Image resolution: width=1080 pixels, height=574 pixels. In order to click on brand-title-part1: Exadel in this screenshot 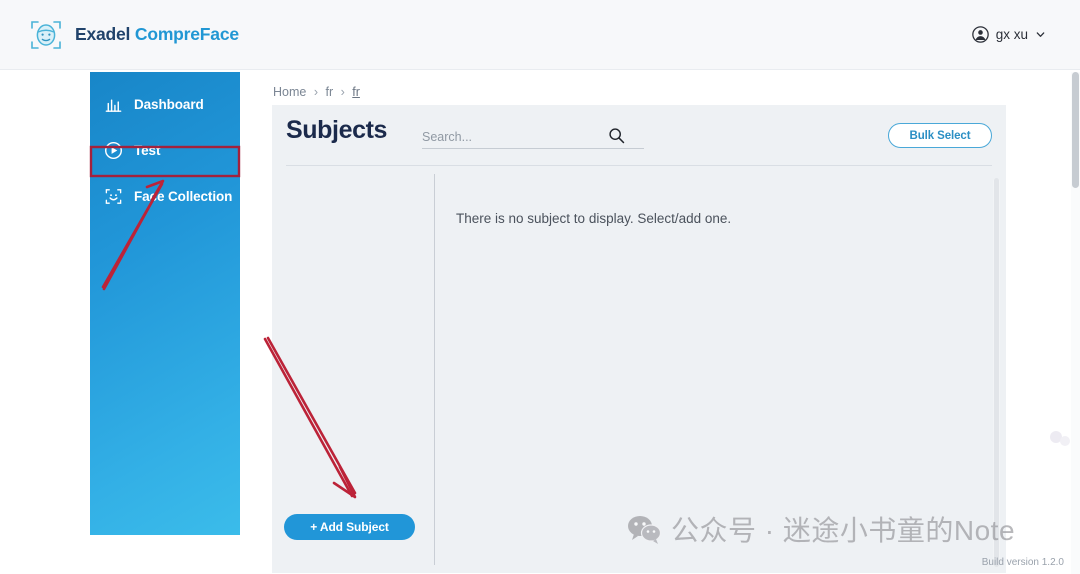, I will do `click(105, 34)`.